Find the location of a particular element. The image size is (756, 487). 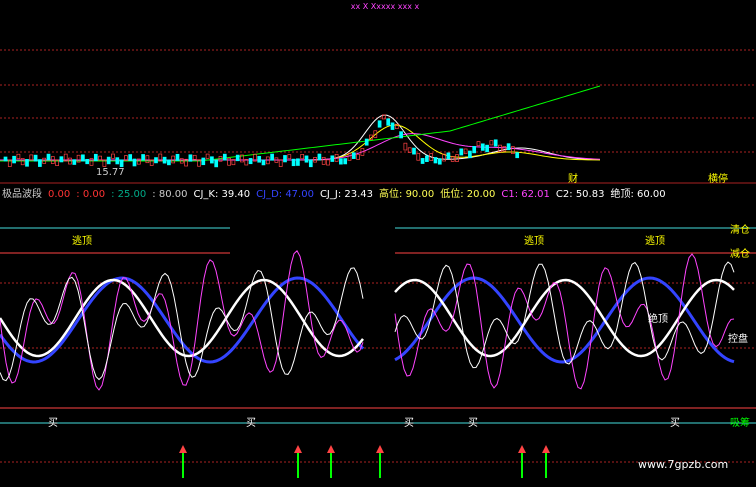

indicator-value: 极品波段 is located at coordinates (22, 193).